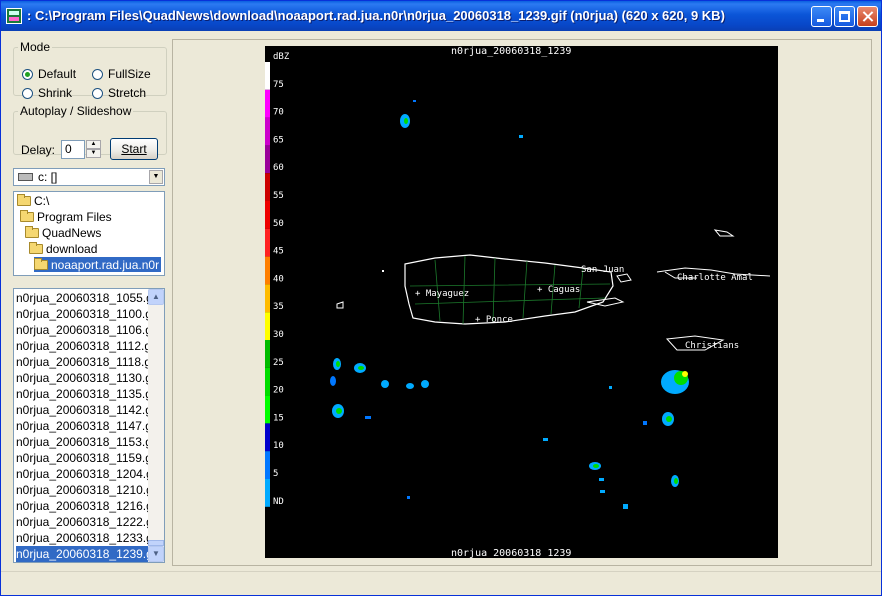  Describe the element at coordinates (87, 346) in the screenshot. I see `file-item: n0rjua_20060318_1112.gif` at that location.